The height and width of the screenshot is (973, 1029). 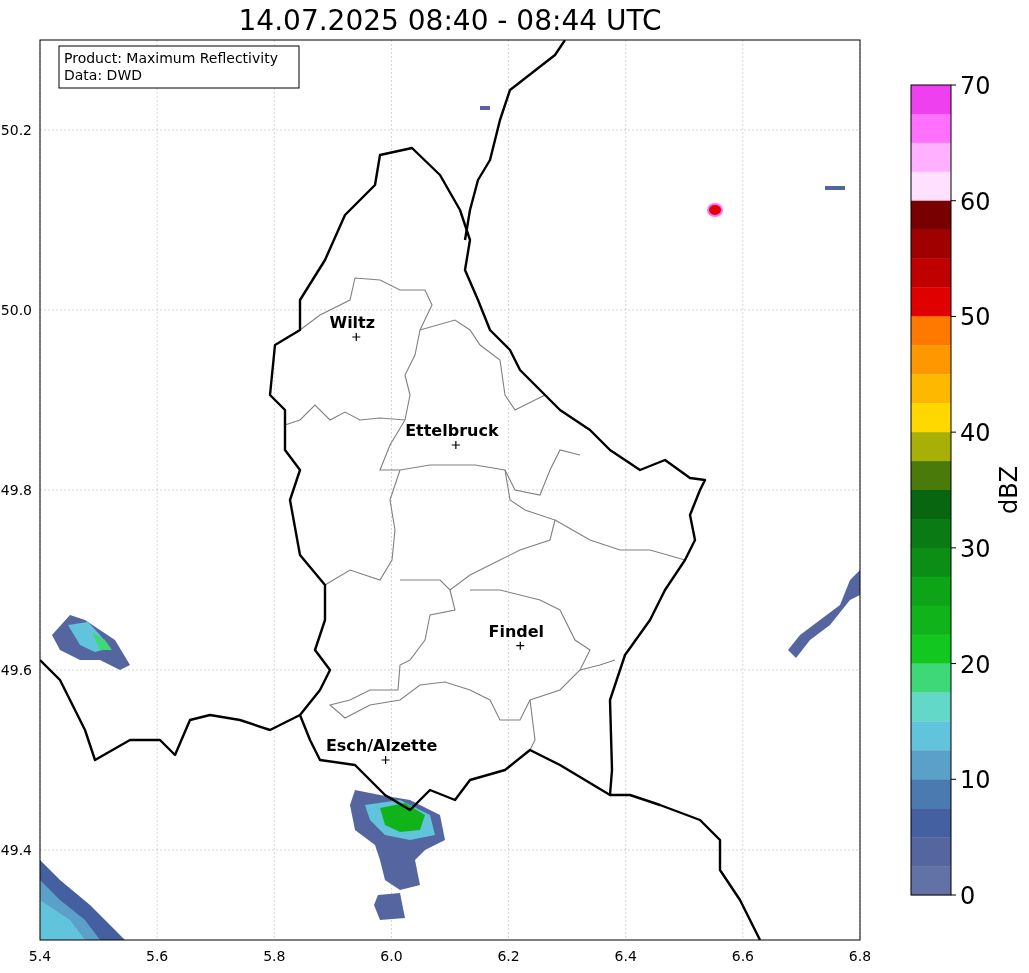 What do you see at coordinates (157, 956) in the screenshot?
I see `x-tick-label: 5.6` at bounding box center [157, 956].